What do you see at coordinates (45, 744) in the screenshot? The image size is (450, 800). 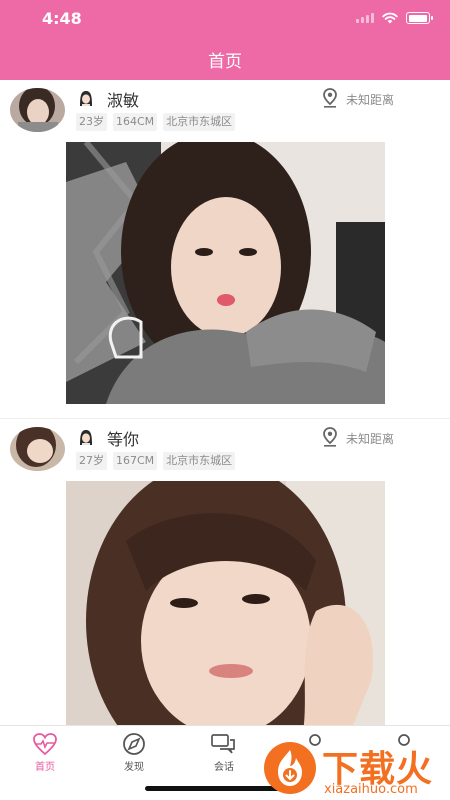 I see `heart-pulse-icon` at bounding box center [45, 744].